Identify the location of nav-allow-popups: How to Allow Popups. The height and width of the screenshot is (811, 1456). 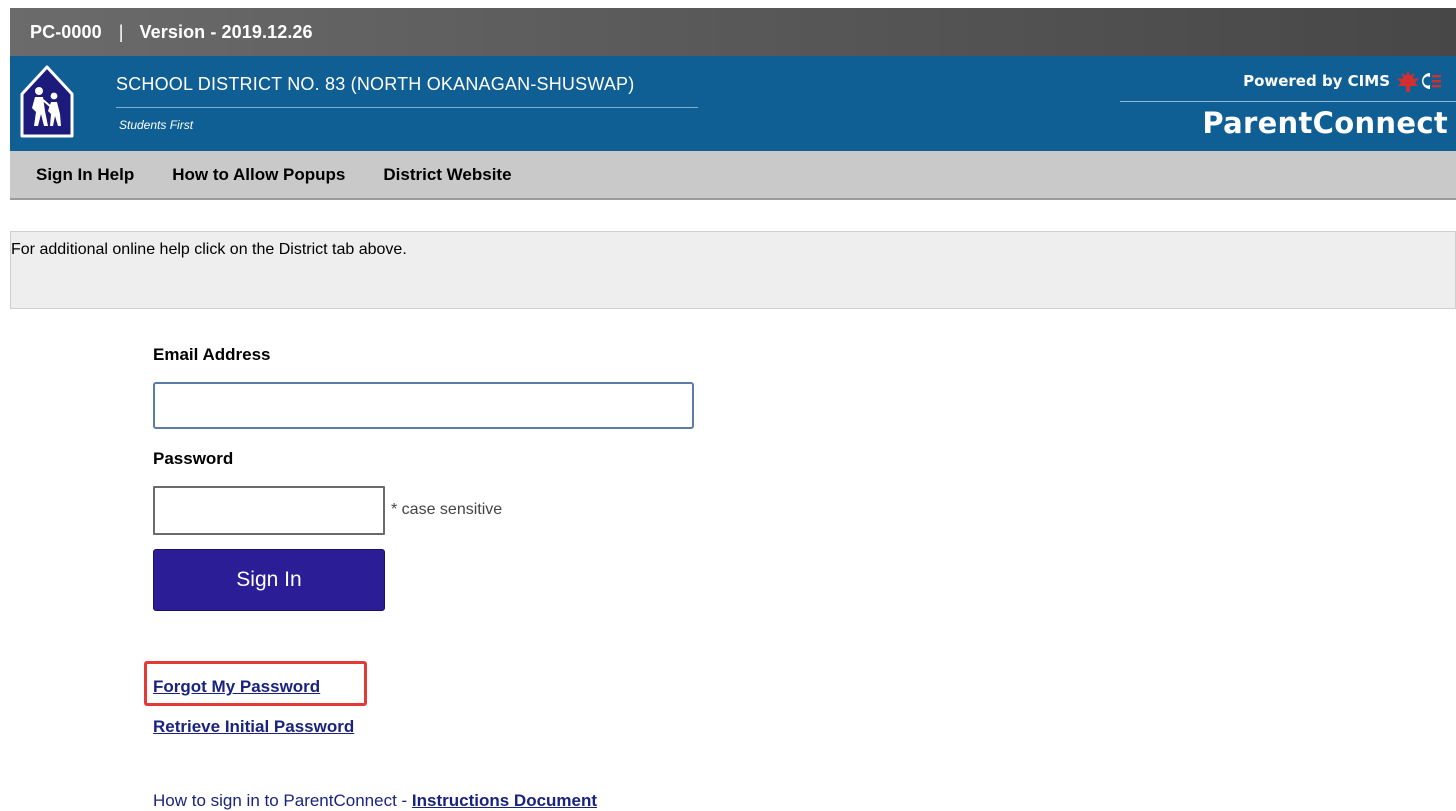
(258, 175).